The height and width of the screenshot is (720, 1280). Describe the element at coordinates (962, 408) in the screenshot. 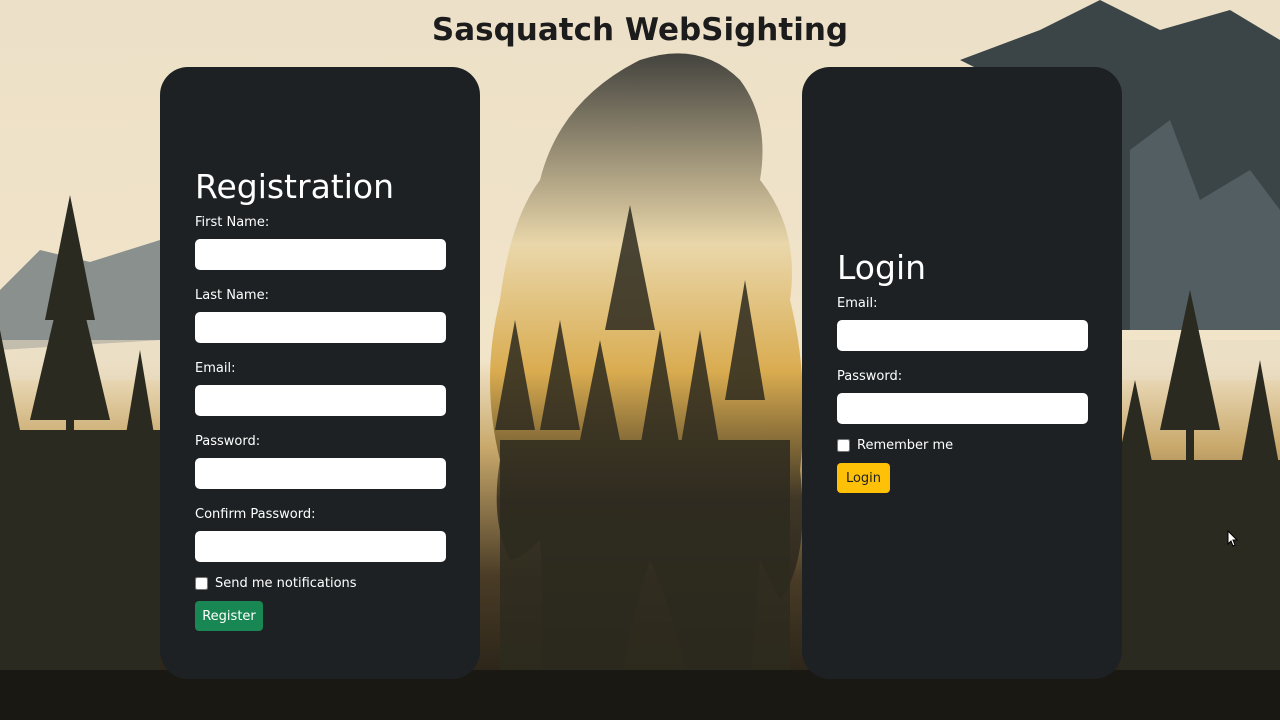

I see `login-password-input` at that location.